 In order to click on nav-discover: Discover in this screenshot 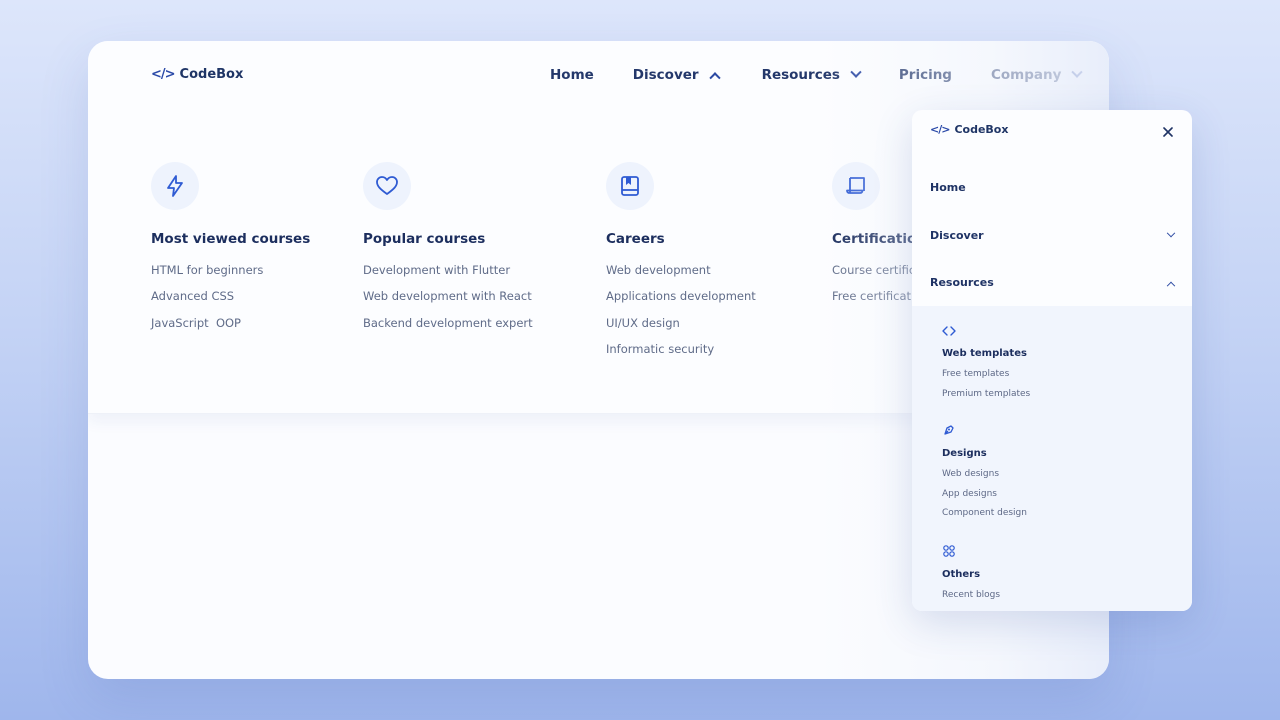, I will do `click(676, 75)`.